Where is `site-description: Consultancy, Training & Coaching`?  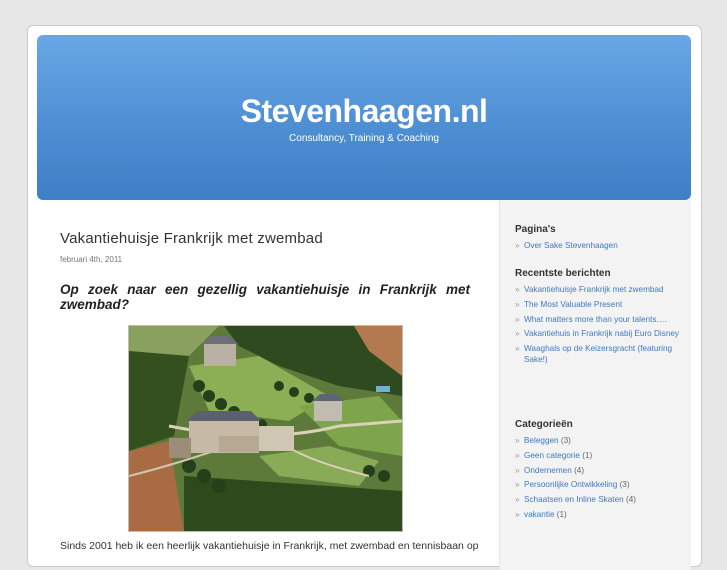 site-description: Consultancy, Training & Coaching is located at coordinates (364, 138).